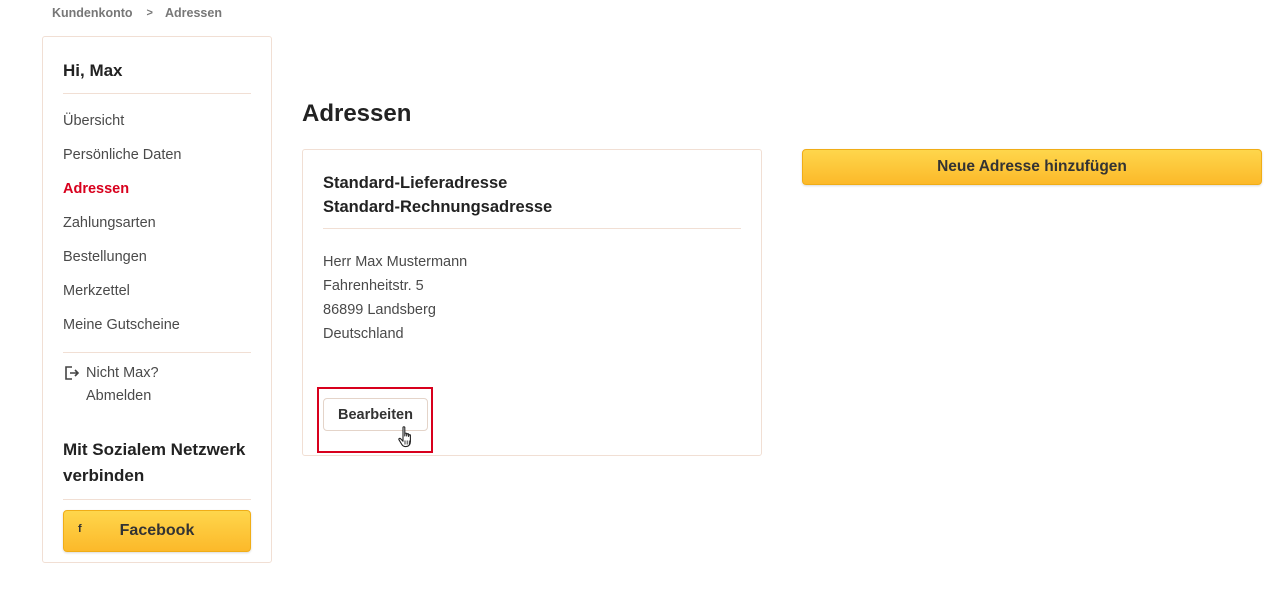 The width and height of the screenshot is (1276, 591). Describe the element at coordinates (137, 13) in the screenshot. I see `breadcrumb: Kundenkonto > Adressen` at that location.